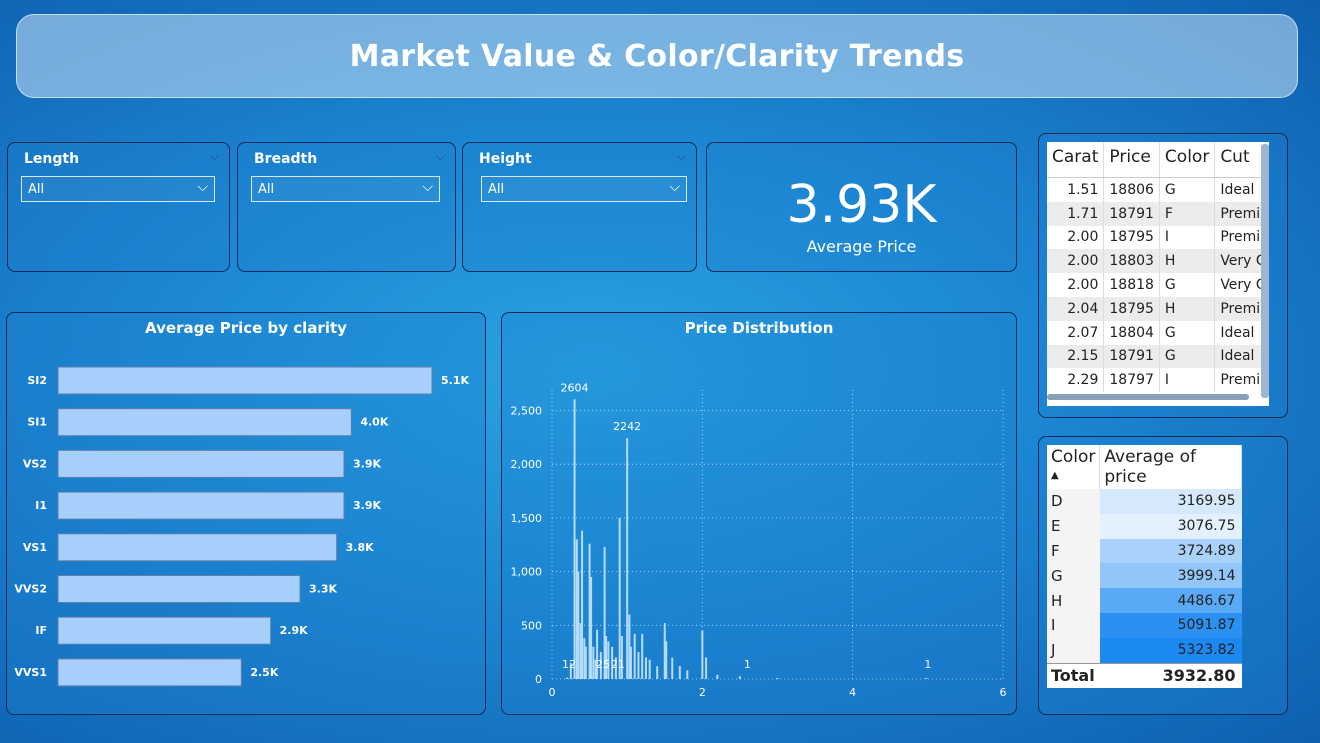 The width and height of the screenshot is (1320, 743). I want to click on kpi-value: 3.93K, so click(861, 205).